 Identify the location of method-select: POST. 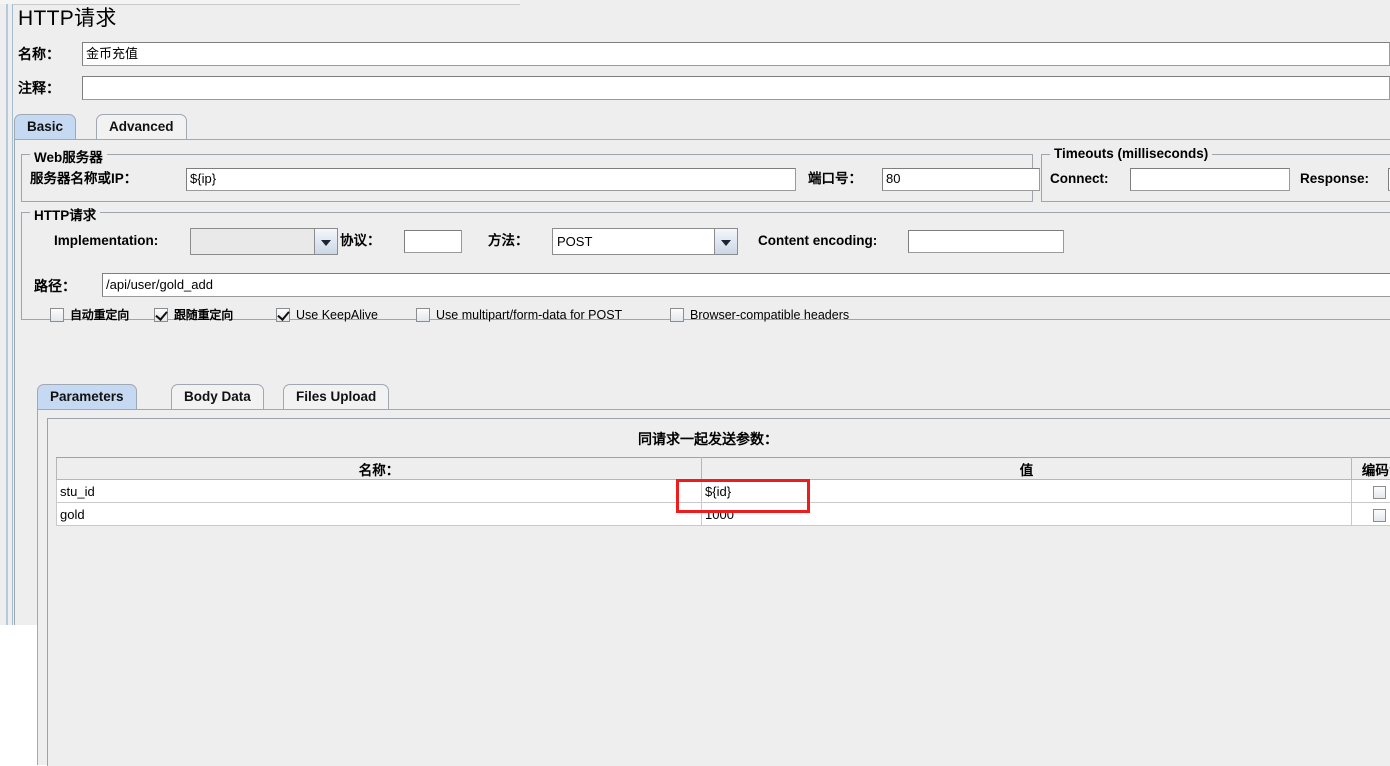
(645, 241).